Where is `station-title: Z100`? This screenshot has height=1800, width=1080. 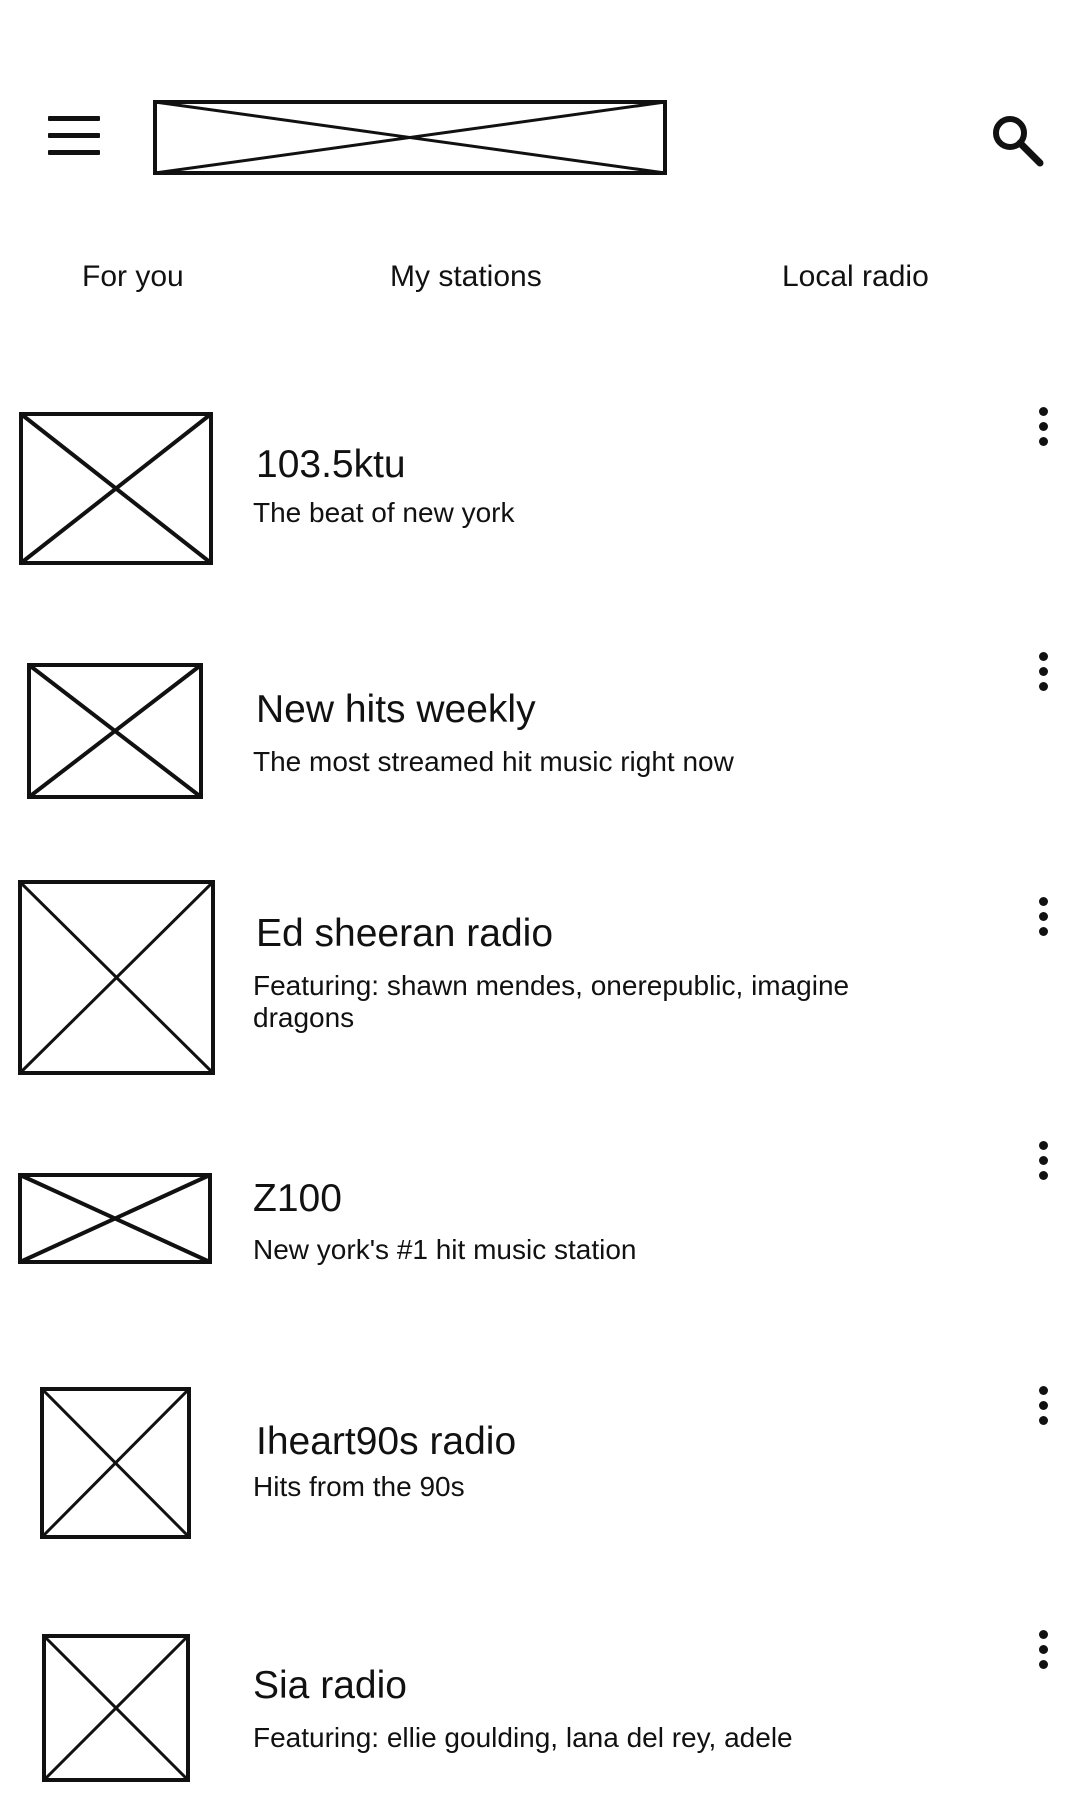
station-title: Z100 is located at coordinates (297, 1198).